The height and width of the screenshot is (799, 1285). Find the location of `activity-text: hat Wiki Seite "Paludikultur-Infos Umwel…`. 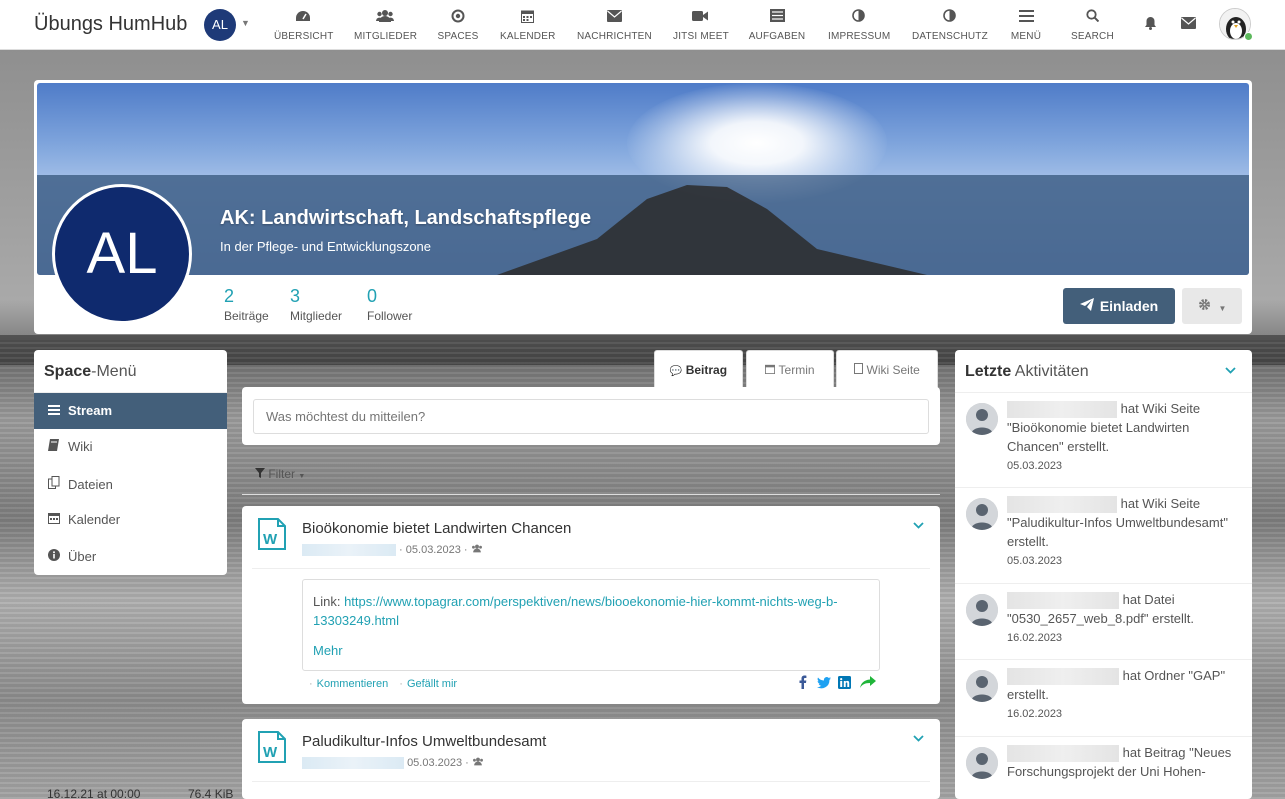

activity-text: hat Wiki Seite "Paludikultur-Infos Umwel… is located at coordinates (1124, 532).